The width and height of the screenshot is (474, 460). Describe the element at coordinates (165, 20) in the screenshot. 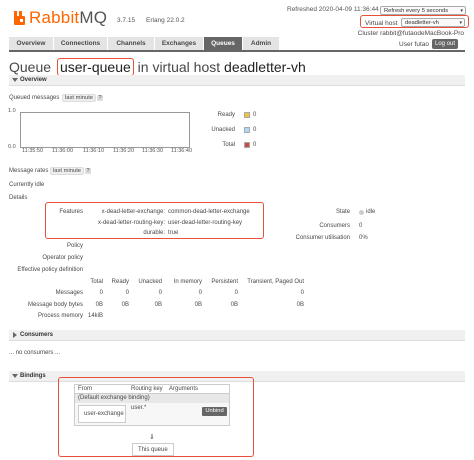

I see `erlang-version: Erlang 22.0.2` at that location.